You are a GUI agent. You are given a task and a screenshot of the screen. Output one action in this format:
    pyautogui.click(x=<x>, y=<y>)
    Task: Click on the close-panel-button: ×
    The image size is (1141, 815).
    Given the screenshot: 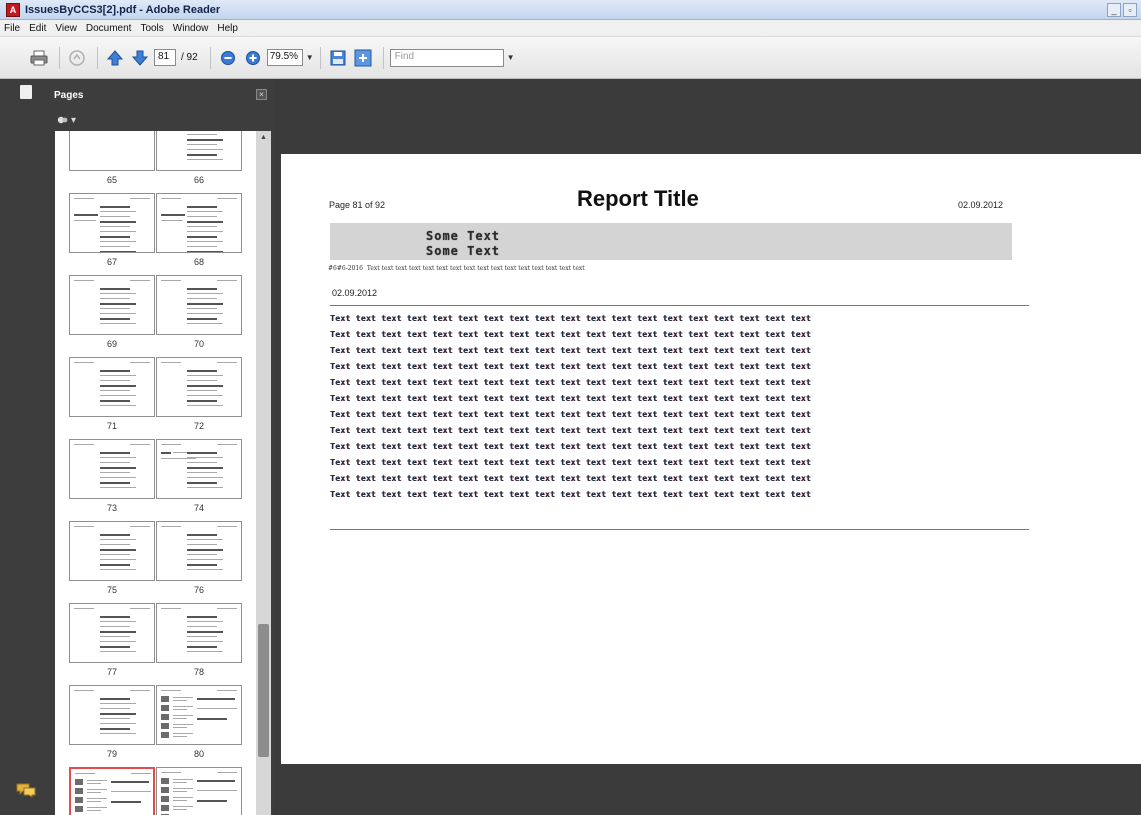 What is the action you would take?
    pyautogui.click(x=261, y=94)
    